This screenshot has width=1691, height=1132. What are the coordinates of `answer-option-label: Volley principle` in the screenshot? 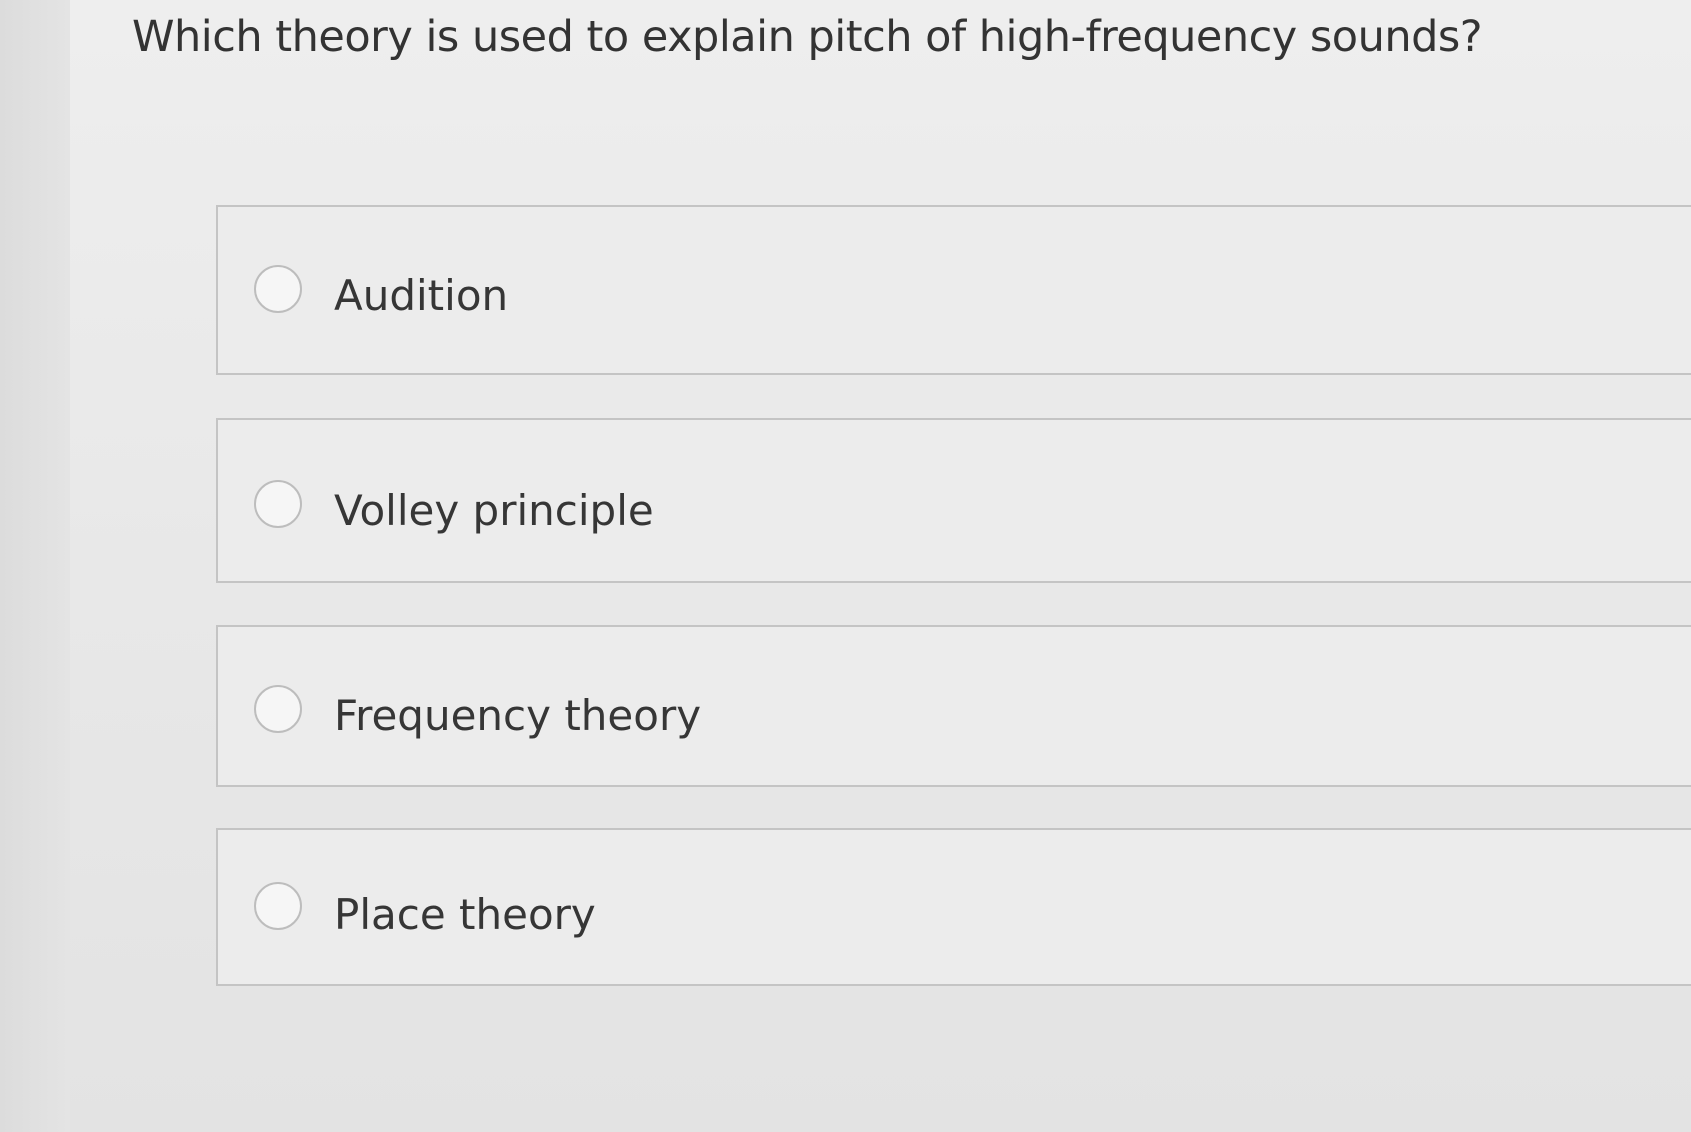 It's located at (494, 510).